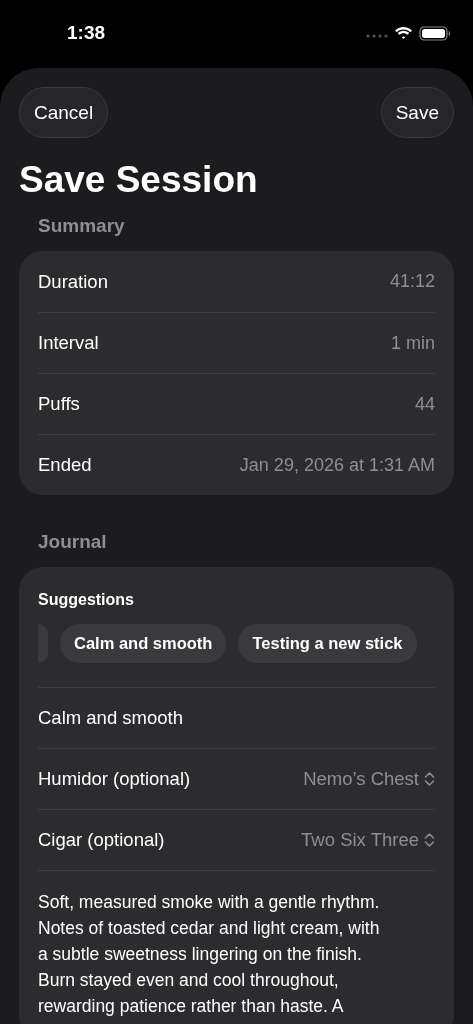 The height and width of the screenshot is (1024, 473). Describe the element at coordinates (143, 643) in the screenshot. I see `suggestion-chip: Calm and smooth` at that location.